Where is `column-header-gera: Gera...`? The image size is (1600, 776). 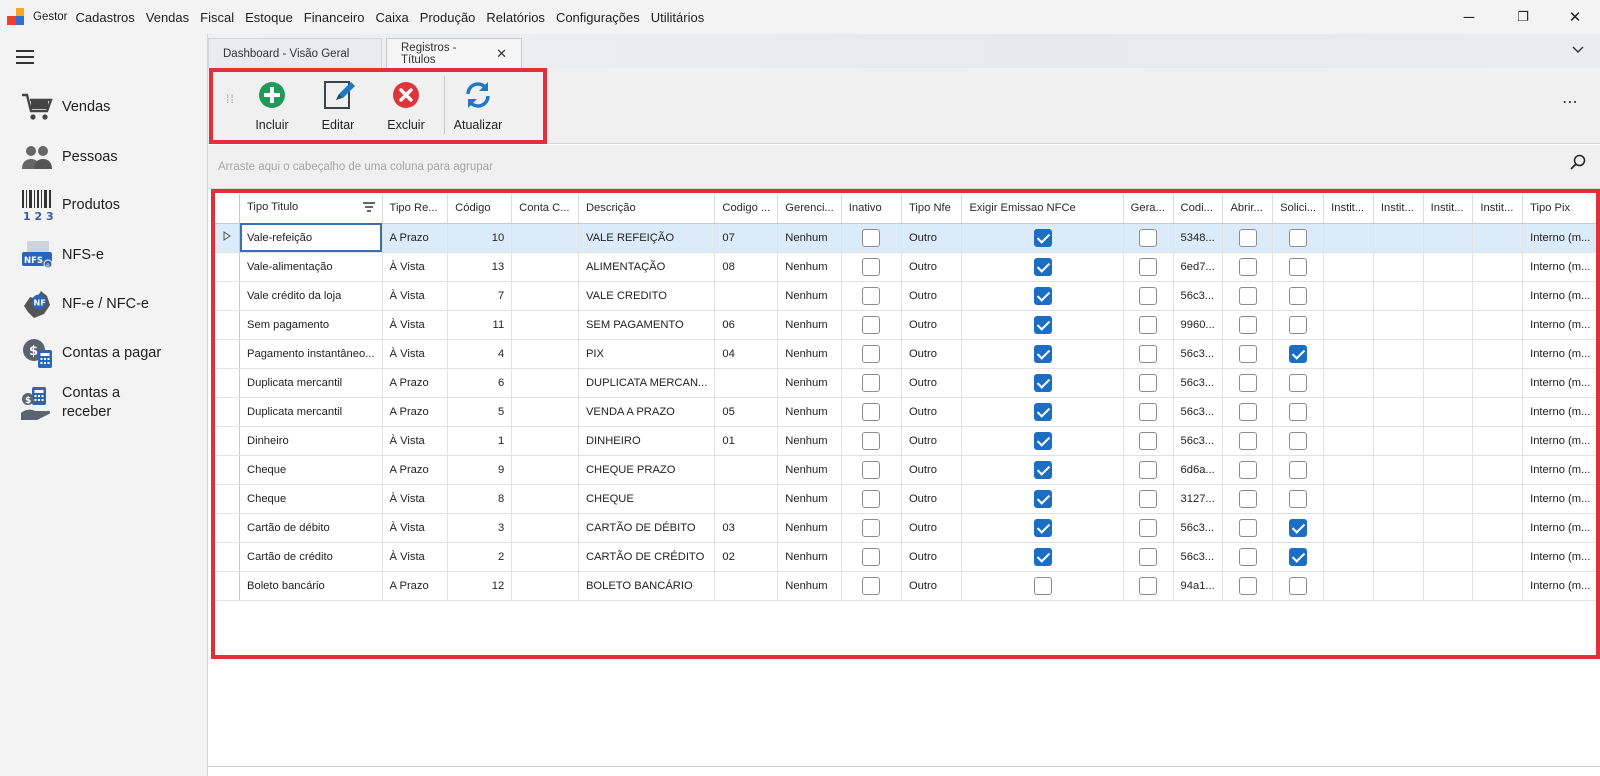 column-header-gera: Gera... is located at coordinates (1148, 209).